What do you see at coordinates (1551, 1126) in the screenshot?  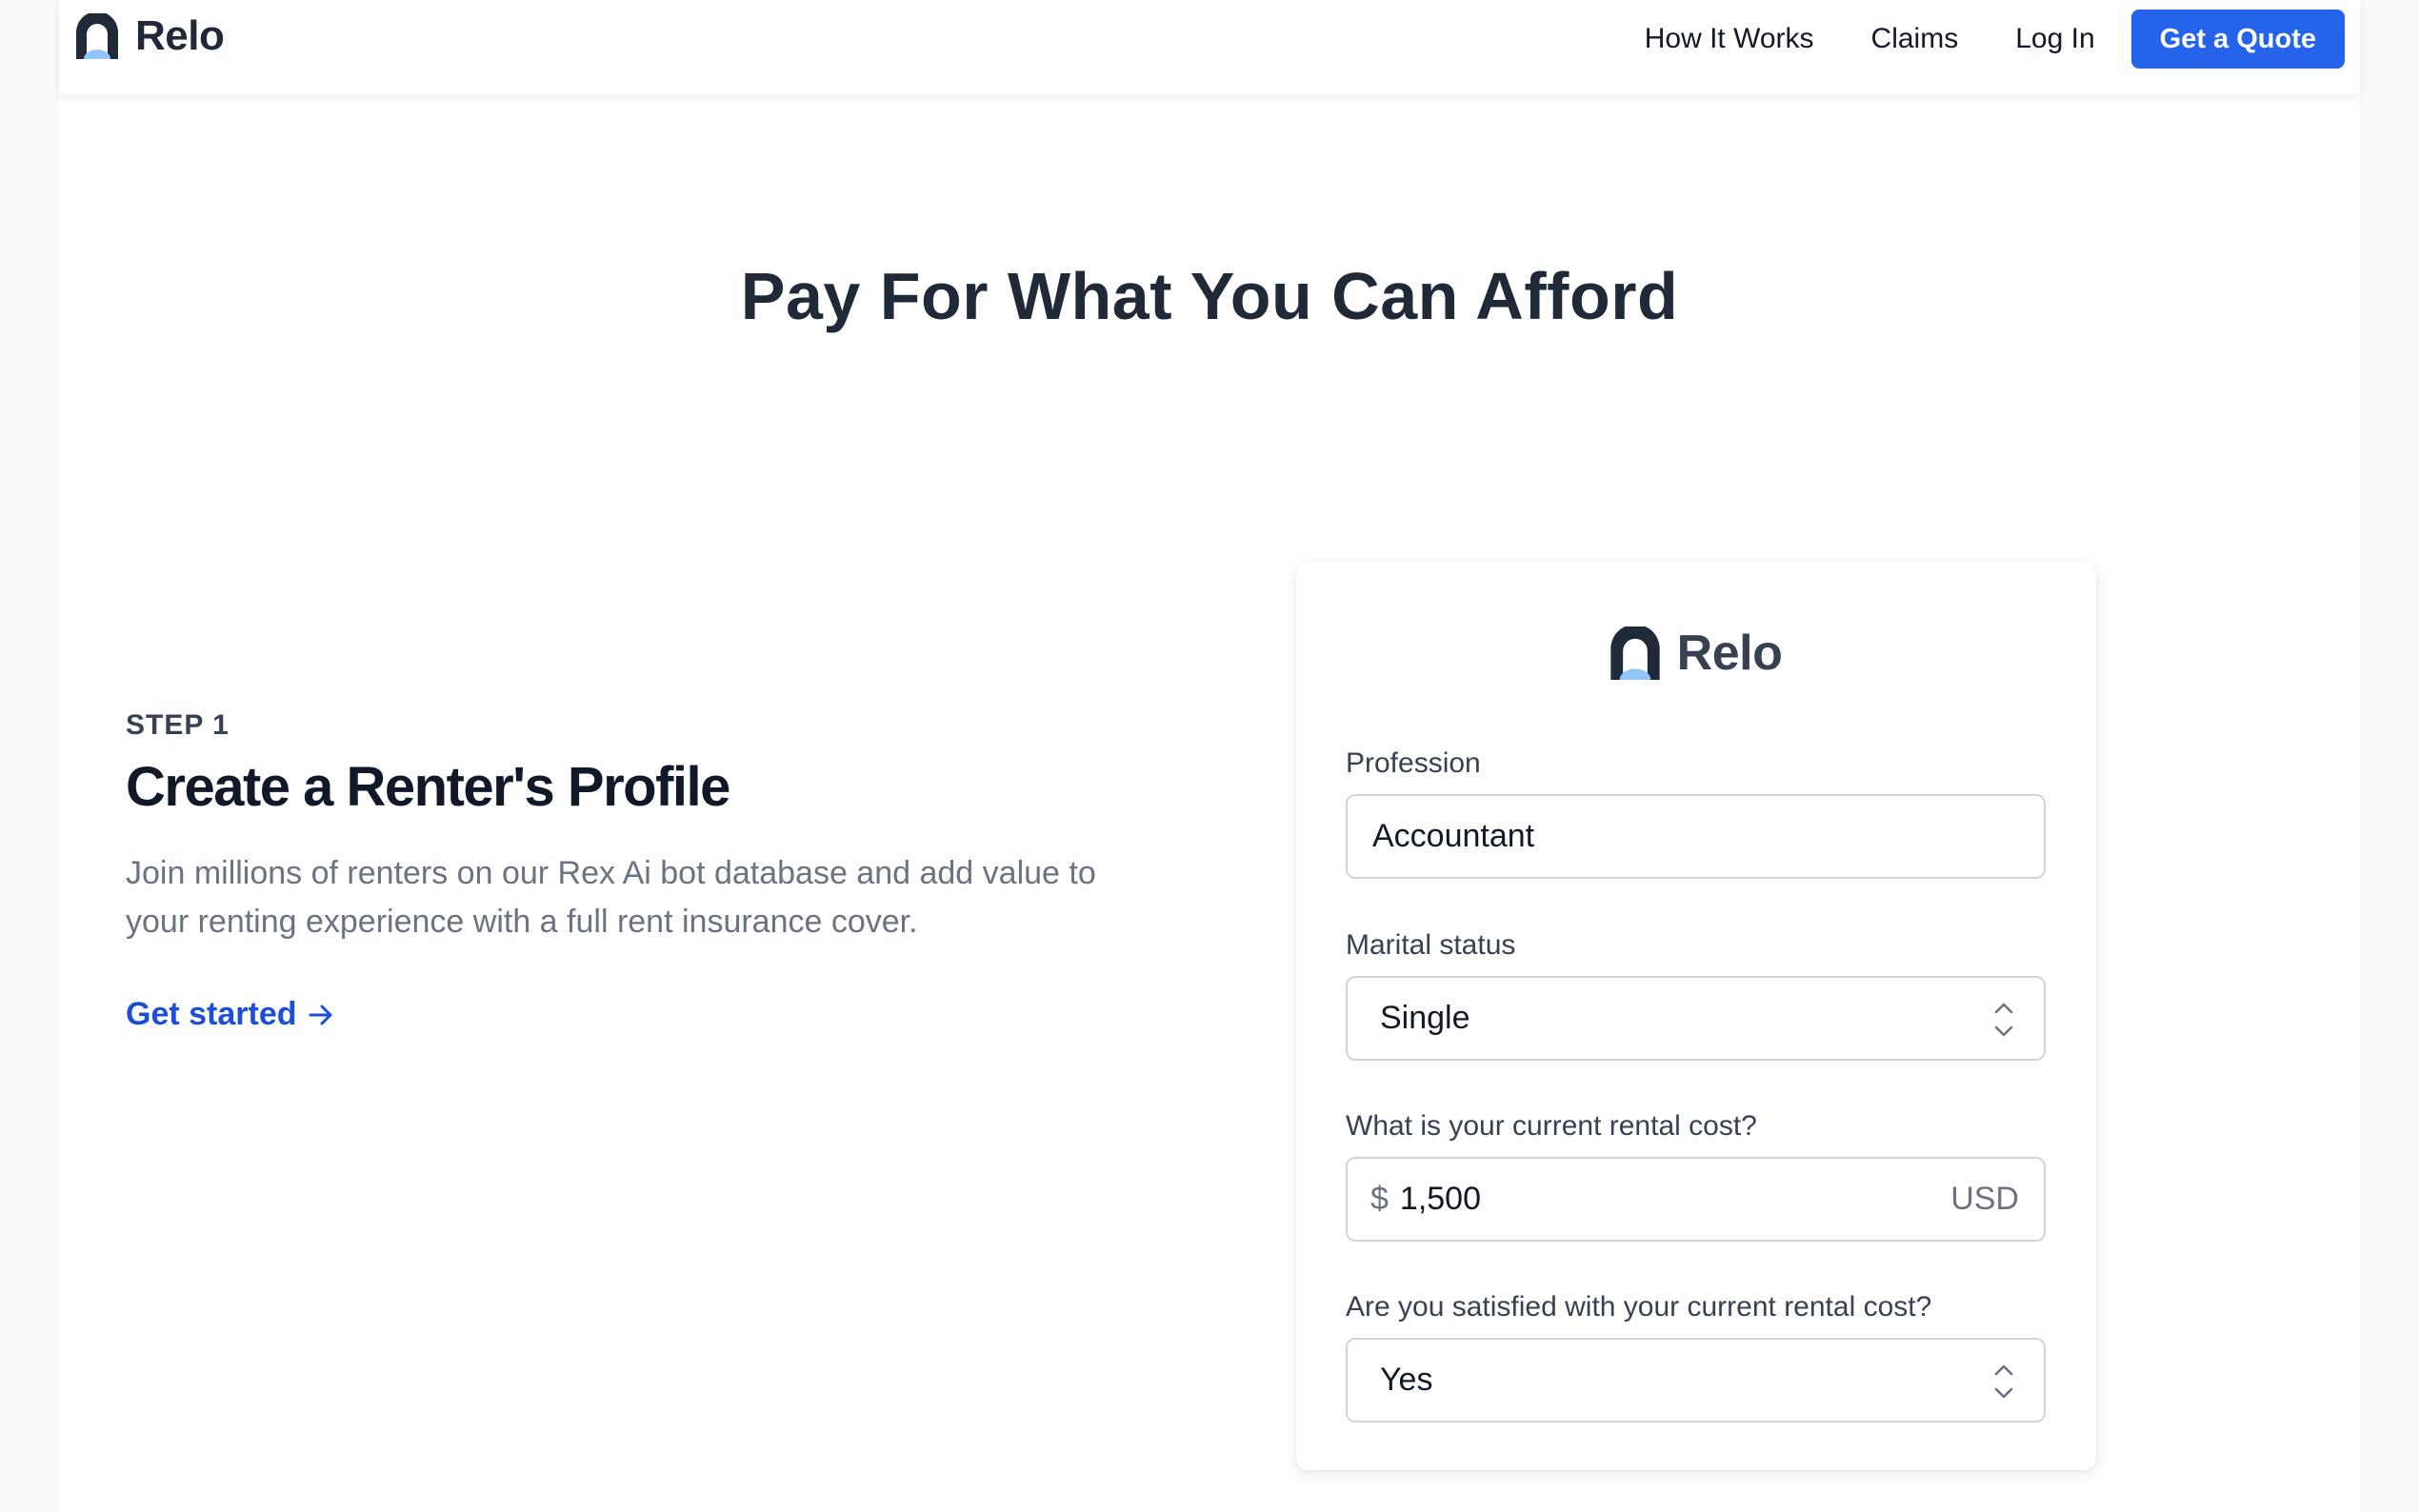 I see `rental-cost-label: What is your current rental cost?` at bounding box center [1551, 1126].